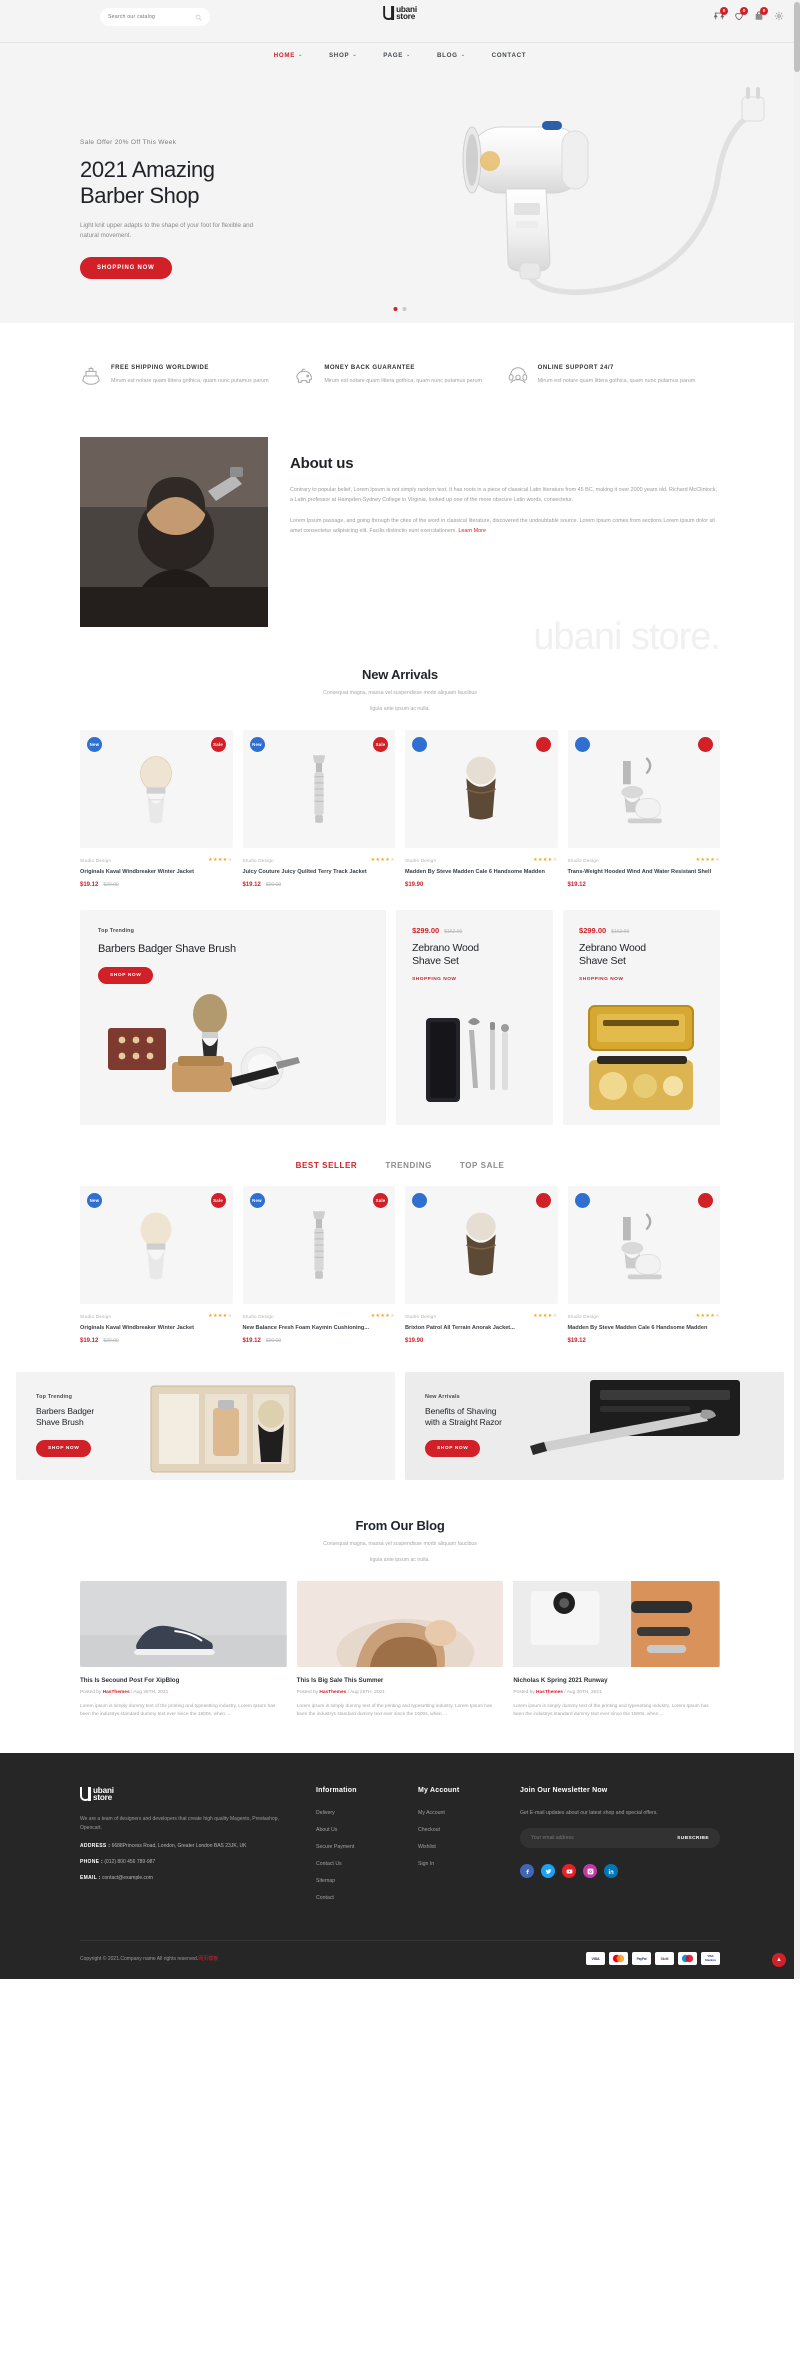 The height and width of the screenshot is (2372, 800). Describe the element at coordinates (126, 975) in the screenshot. I see `promo-shop-now-button: SHOP NOW` at that location.